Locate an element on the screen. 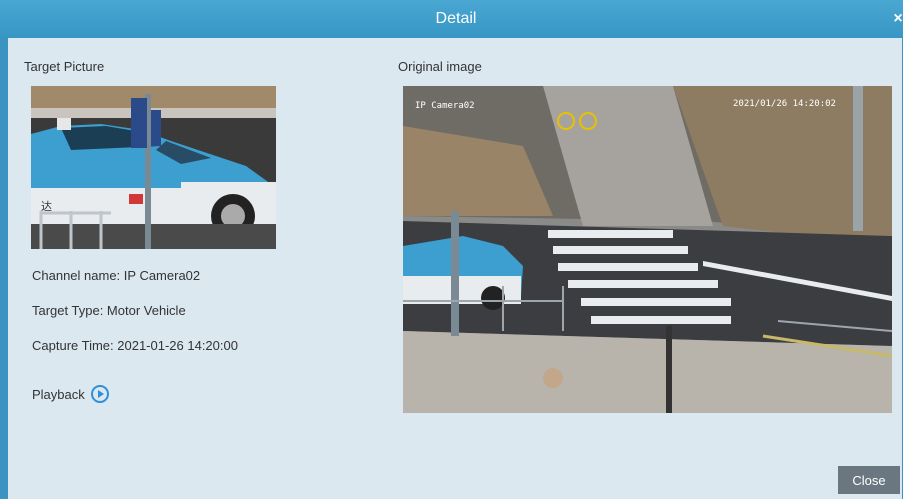 This screenshot has height=499, width=903. timestamp-overlay-text: 2021/01/26 14:20:02 is located at coordinates (784, 104).